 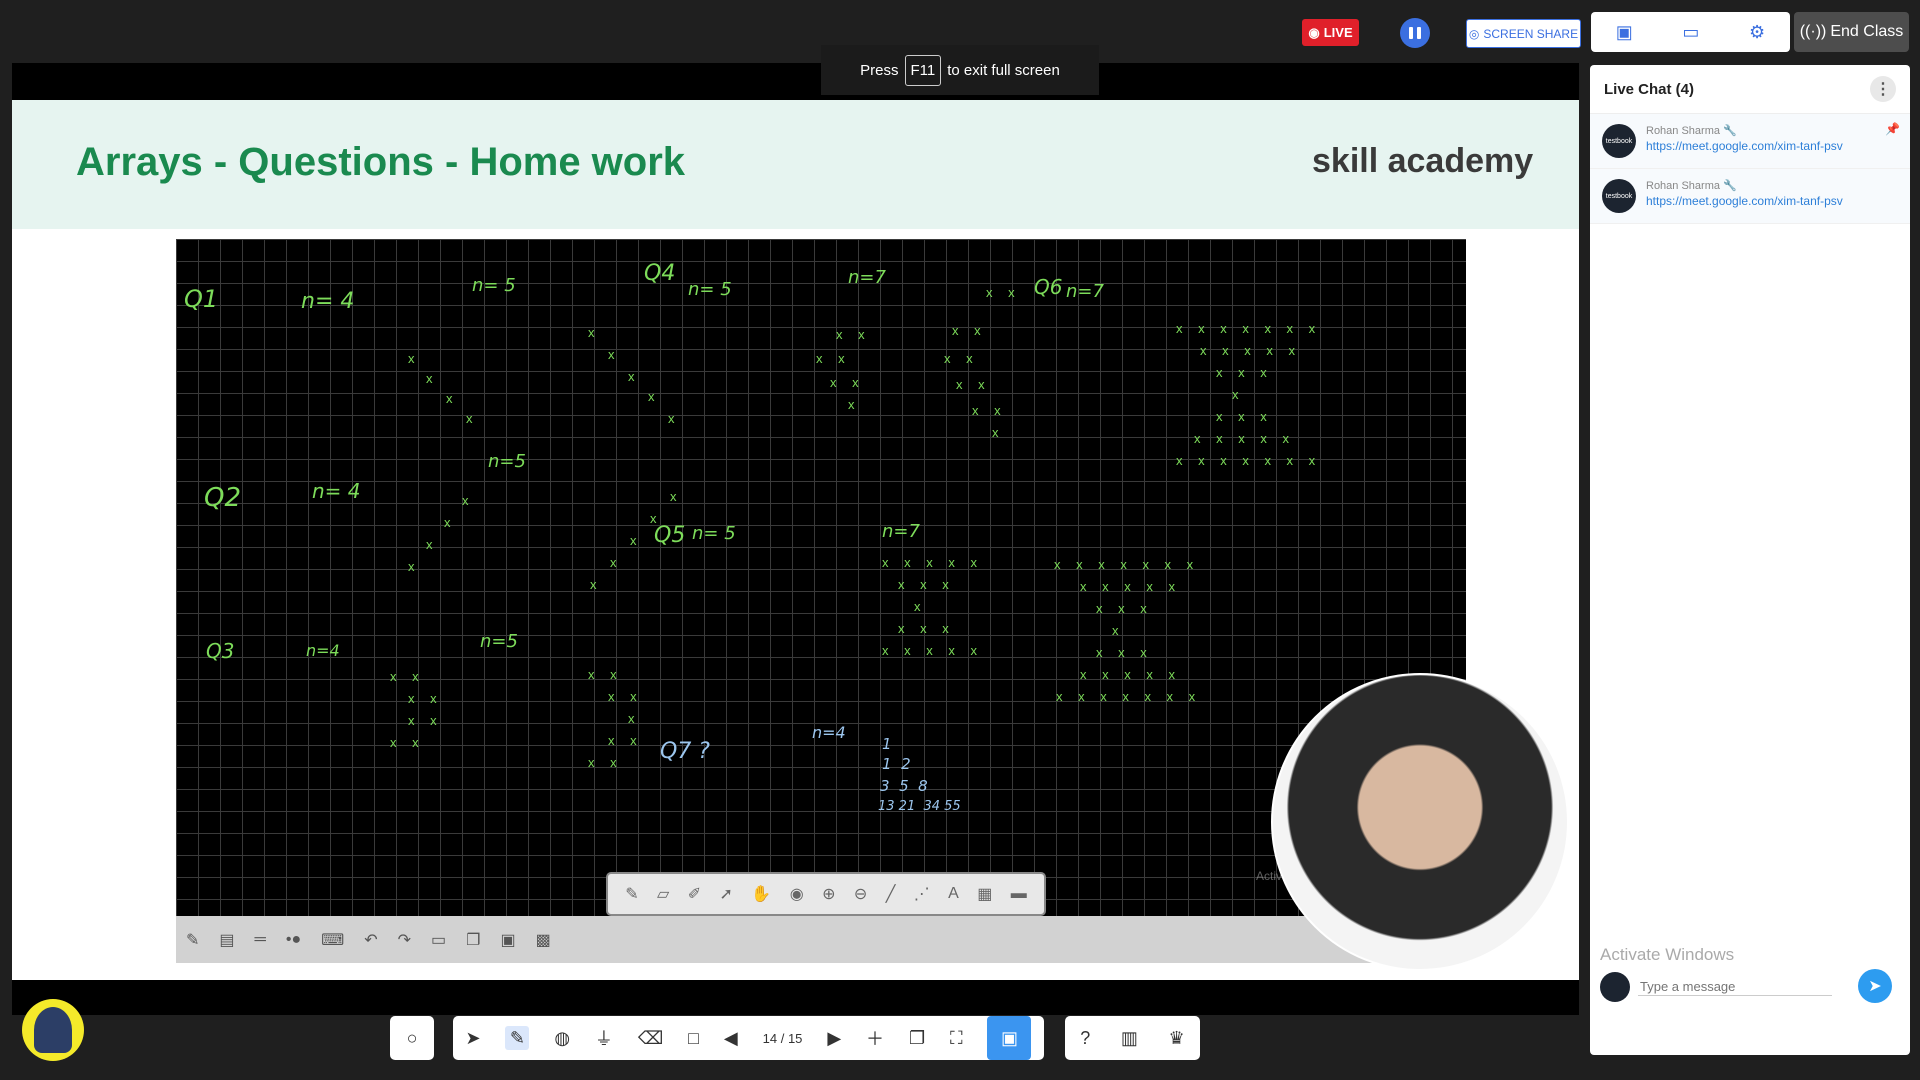 What do you see at coordinates (323, 650) in the screenshot?
I see `note-q3-n: n=4` at bounding box center [323, 650].